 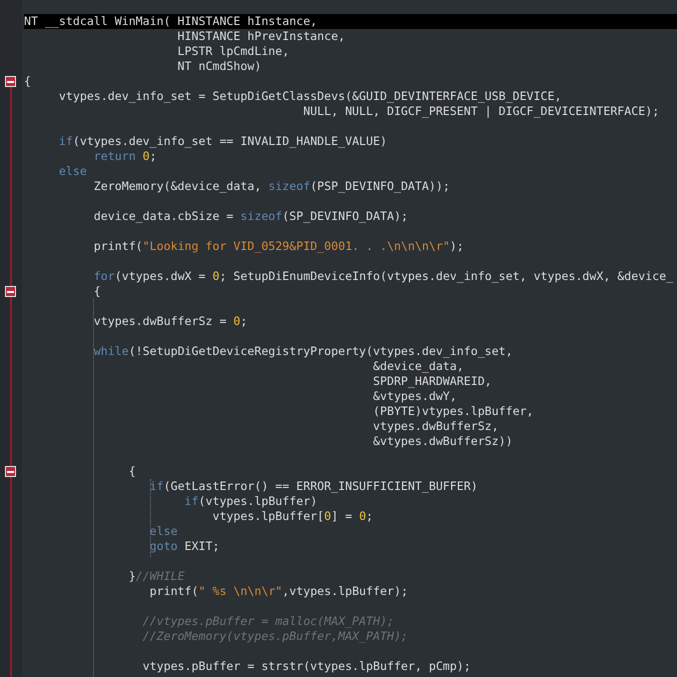 I want to click on code-comment: //vtypes.pBuffer = malloc(MAX_PATH);, so click(x=268, y=621).